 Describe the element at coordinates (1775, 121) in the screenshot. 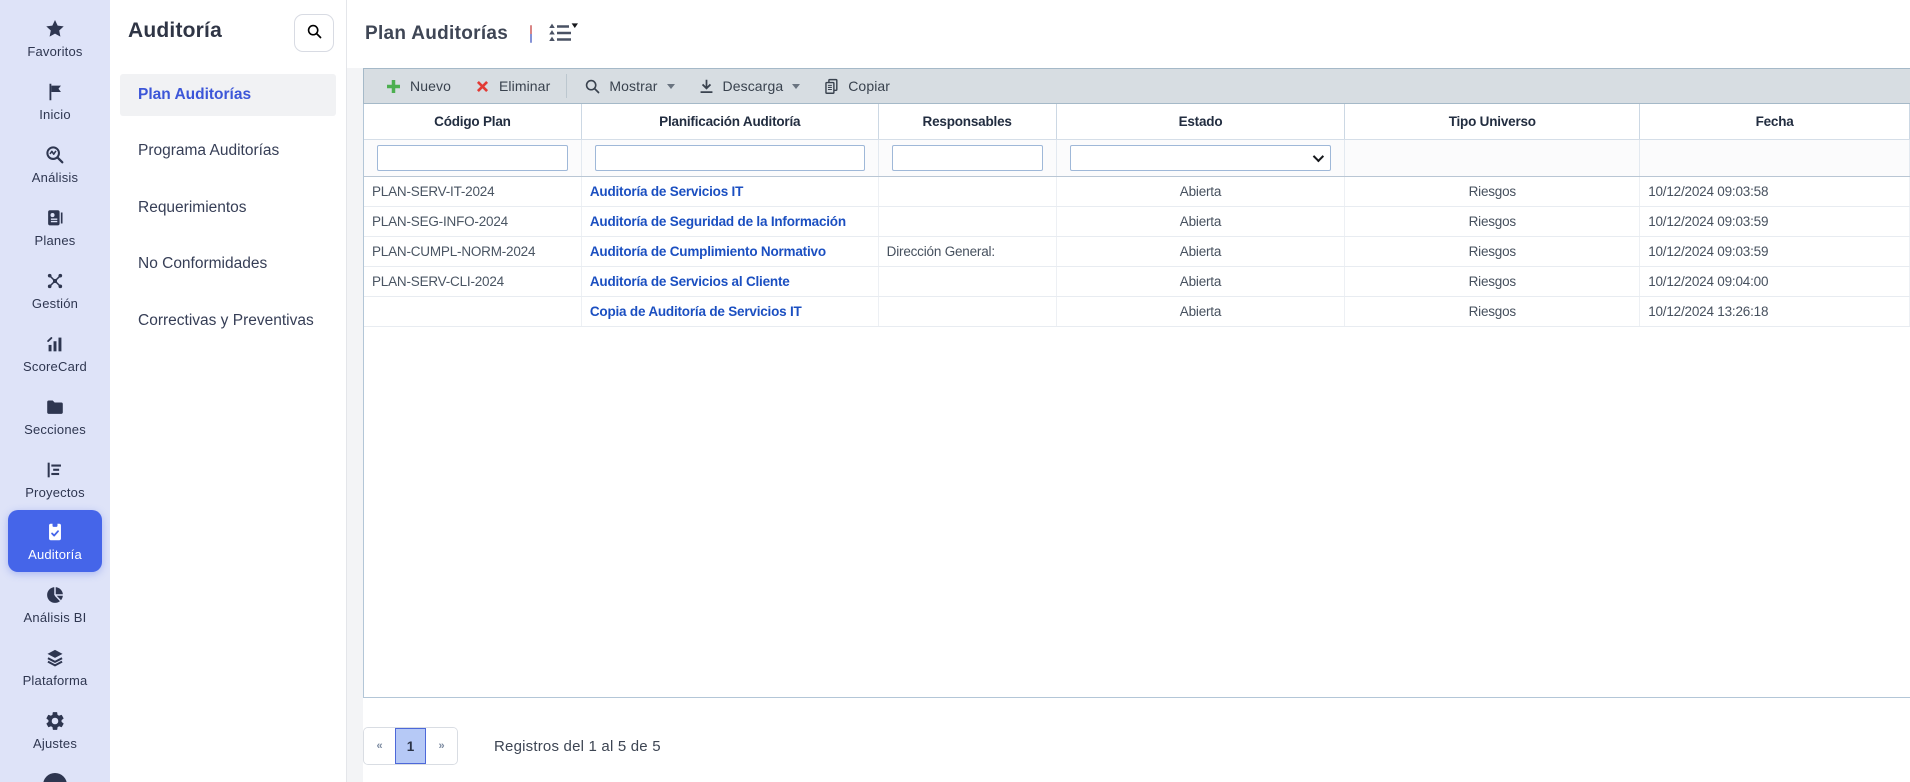

I see `column-header-fecha: Fecha` at that location.